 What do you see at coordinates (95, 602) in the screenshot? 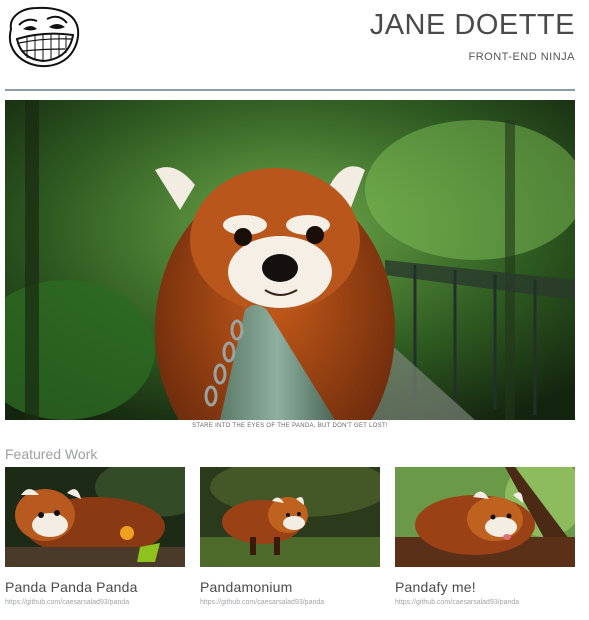
I see `project-link-1: https://github.com/caesarsalad93/panda` at bounding box center [95, 602].